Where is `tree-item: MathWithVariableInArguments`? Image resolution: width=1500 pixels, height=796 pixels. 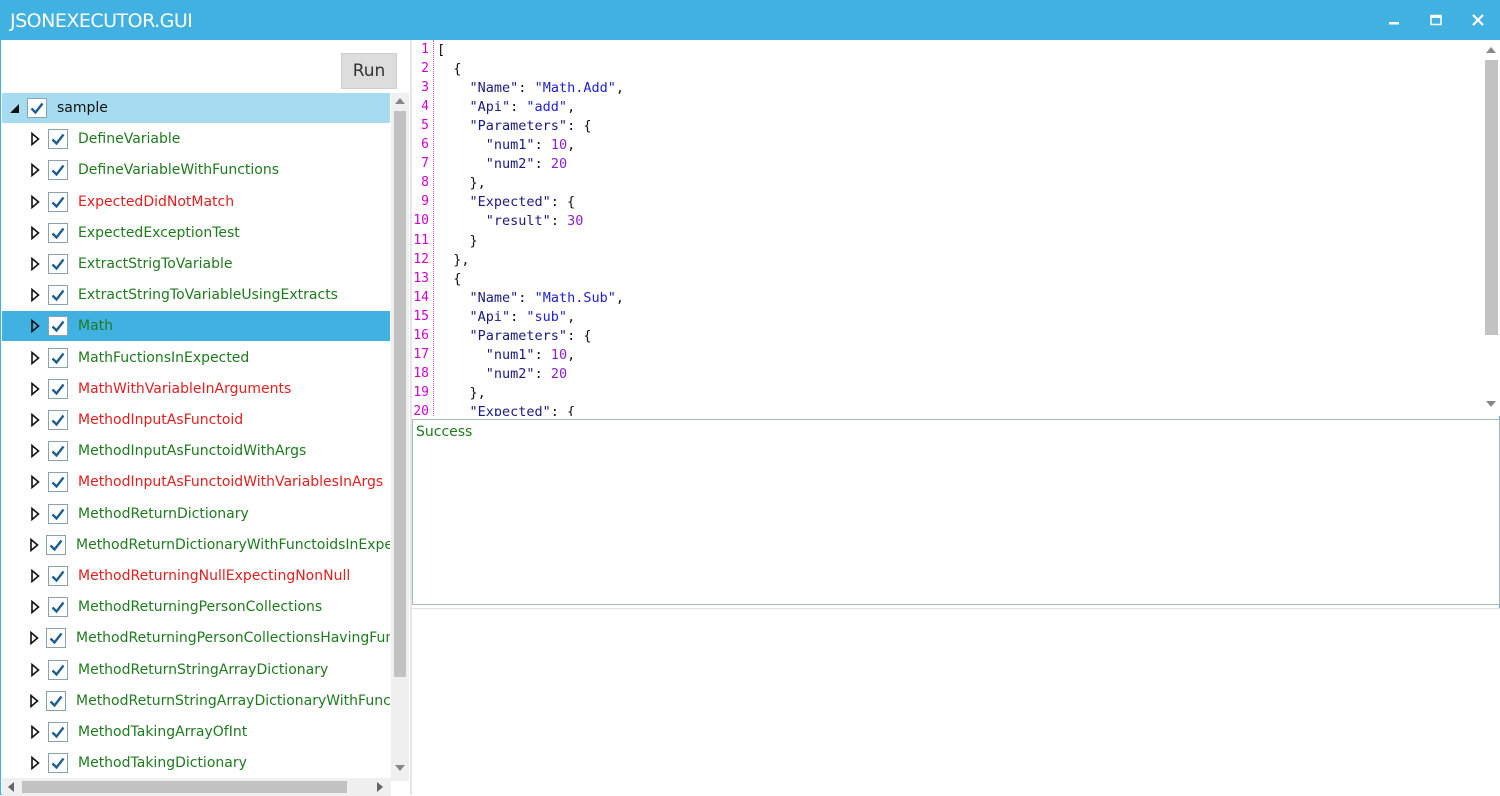 tree-item: MathWithVariableInArguments is located at coordinates (196, 389).